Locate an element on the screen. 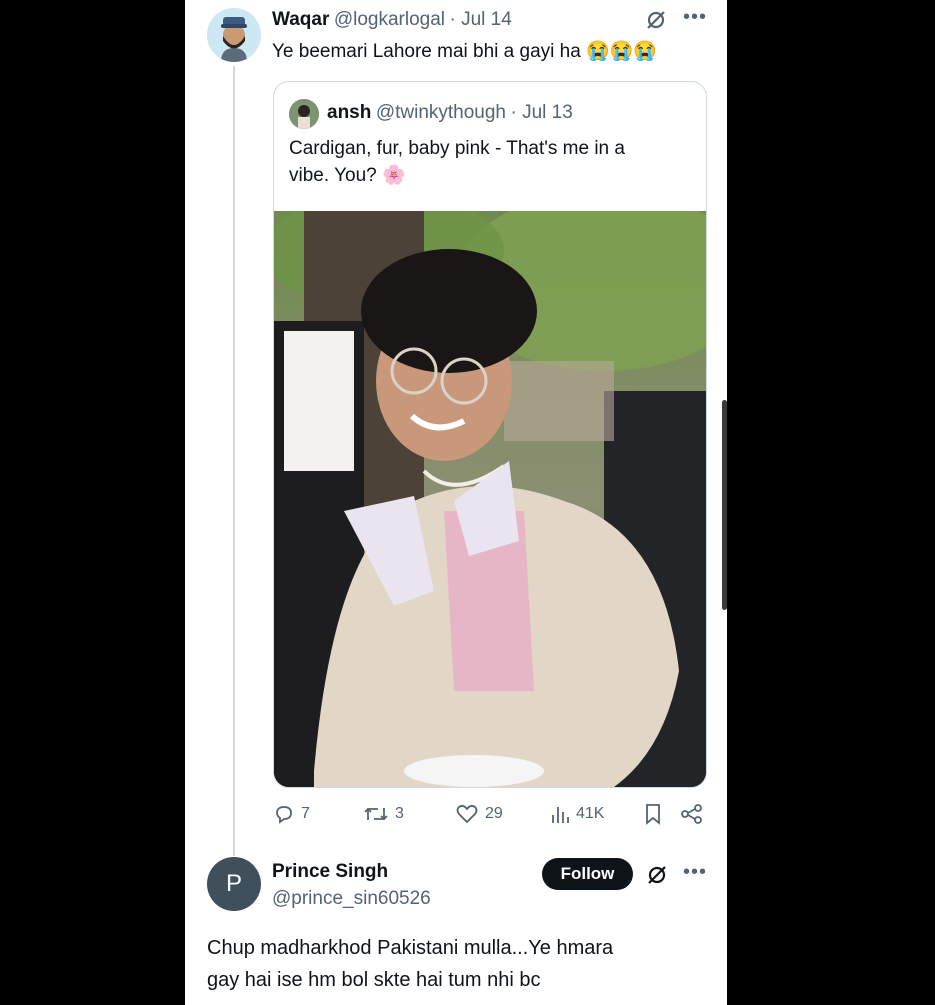  crying-emoji: 😭😭😭 is located at coordinates (622, 51).